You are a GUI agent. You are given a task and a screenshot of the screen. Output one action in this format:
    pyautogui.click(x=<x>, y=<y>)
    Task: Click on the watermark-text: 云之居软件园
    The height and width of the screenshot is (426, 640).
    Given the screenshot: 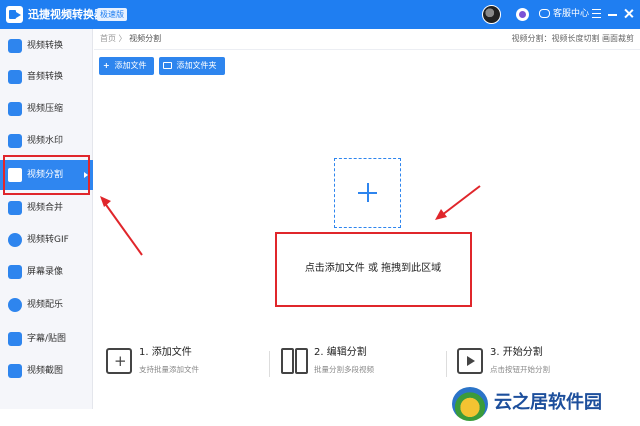 What is the action you would take?
    pyautogui.click(x=548, y=402)
    